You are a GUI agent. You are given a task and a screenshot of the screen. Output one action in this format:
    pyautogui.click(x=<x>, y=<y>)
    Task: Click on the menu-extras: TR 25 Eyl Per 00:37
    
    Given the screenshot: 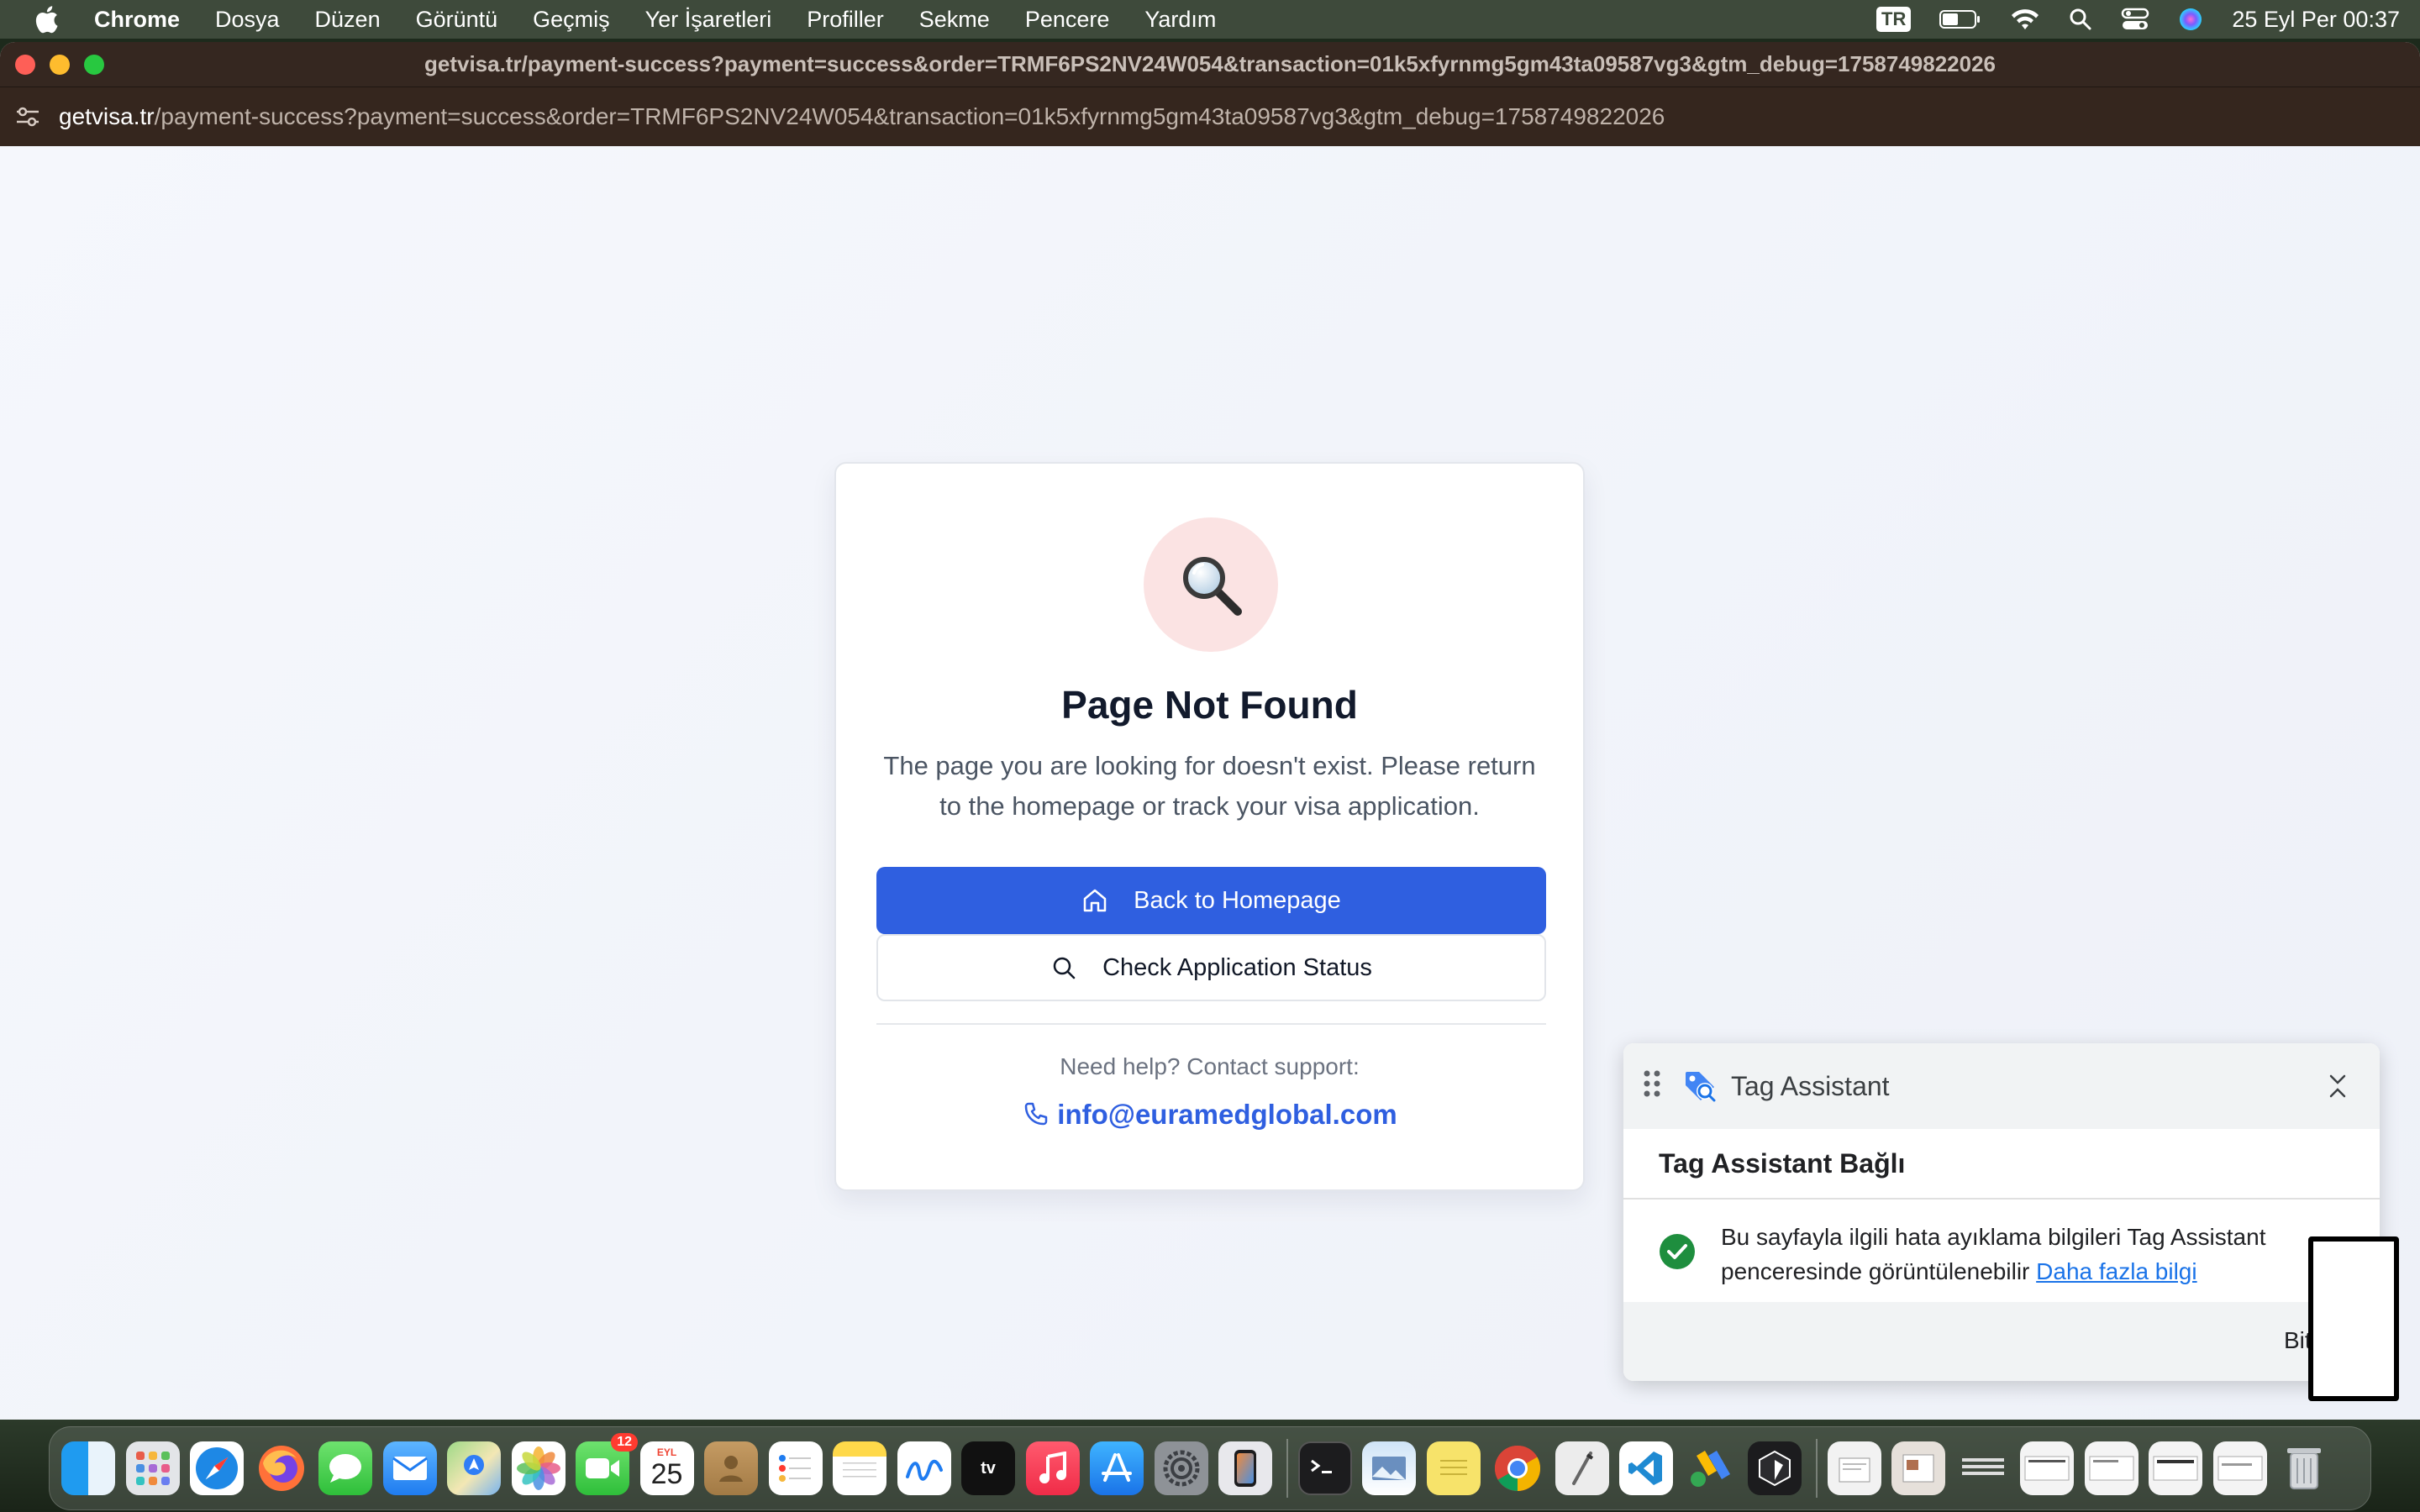 What is the action you would take?
    pyautogui.click(x=2138, y=20)
    